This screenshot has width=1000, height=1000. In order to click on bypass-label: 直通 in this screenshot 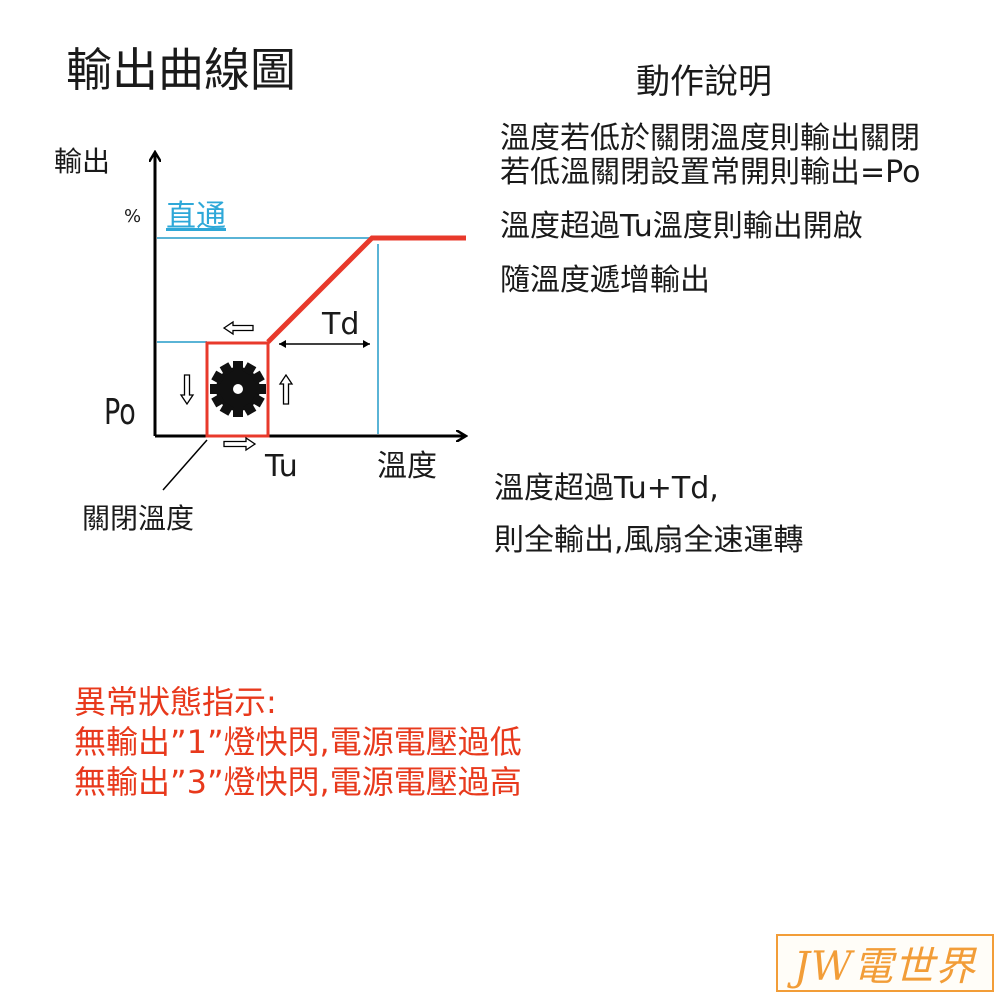, I will do `click(196, 216)`.